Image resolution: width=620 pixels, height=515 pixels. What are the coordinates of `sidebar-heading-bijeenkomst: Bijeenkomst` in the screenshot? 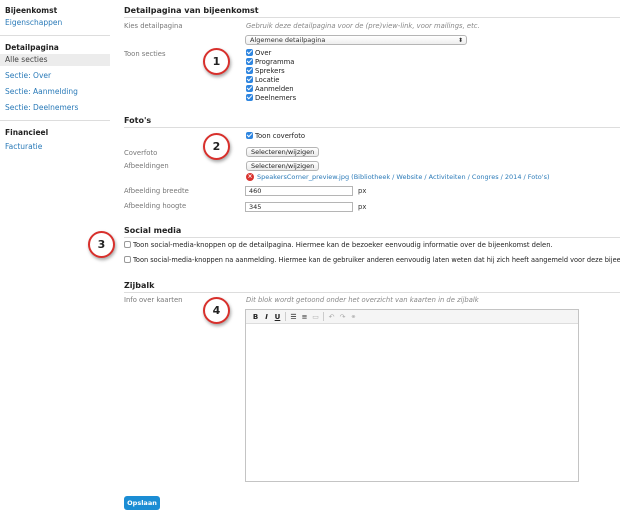 It's located at (31, 10).